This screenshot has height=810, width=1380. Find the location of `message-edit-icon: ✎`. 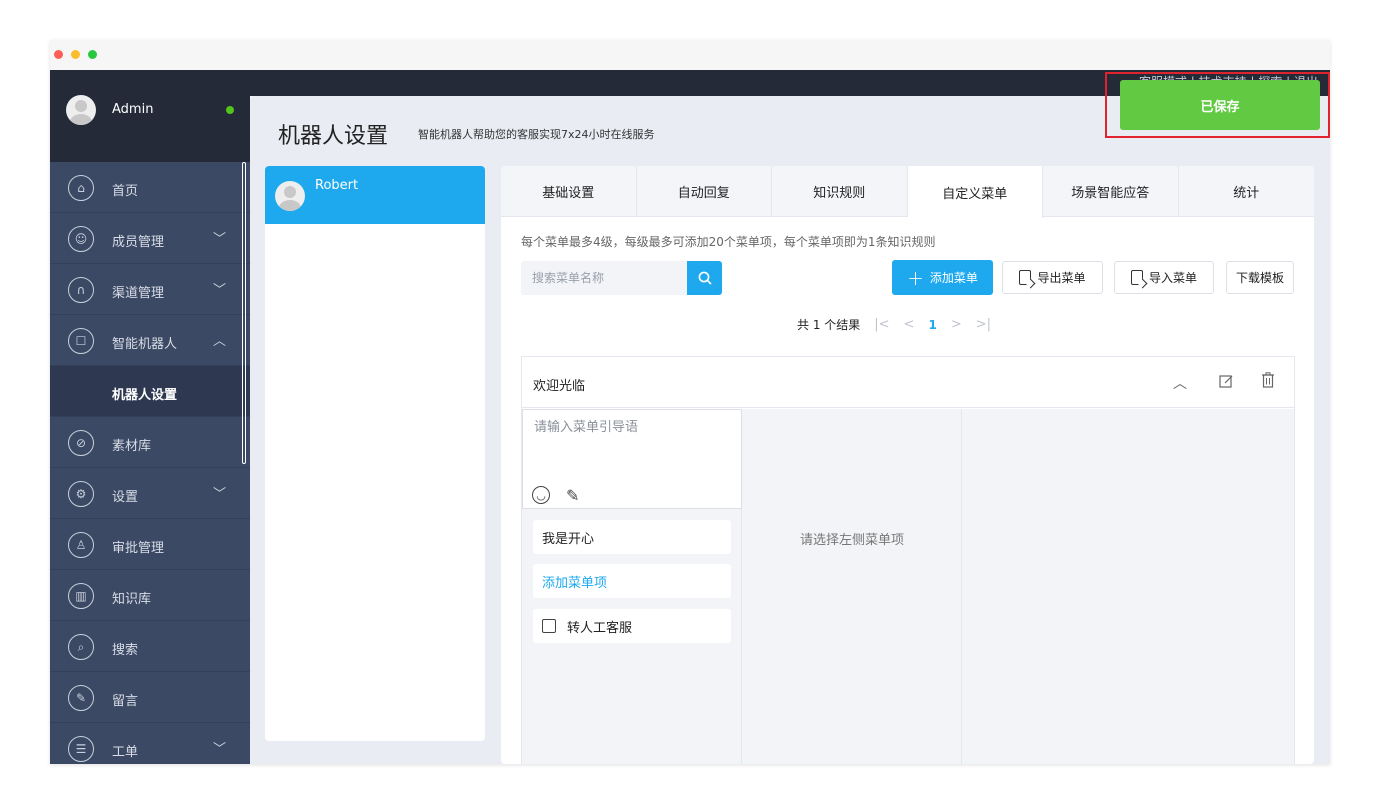

message-edit-icon: ✎ is located at coordinates (81, 698).